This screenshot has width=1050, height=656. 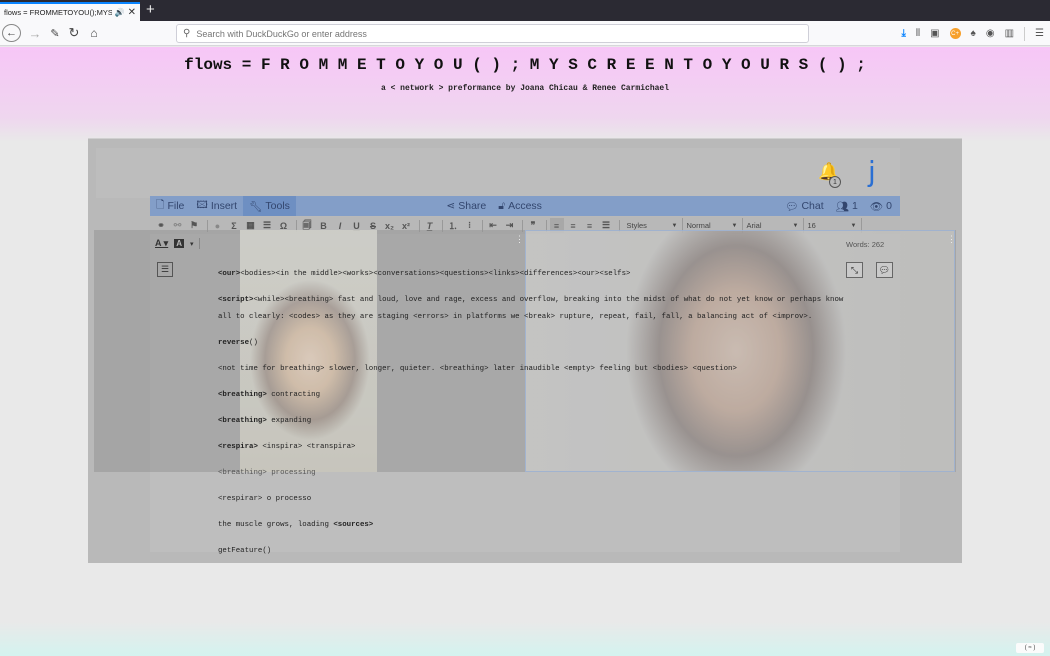 I want to click on line-text: <respirar> o processo, so click(x=265, y=499).